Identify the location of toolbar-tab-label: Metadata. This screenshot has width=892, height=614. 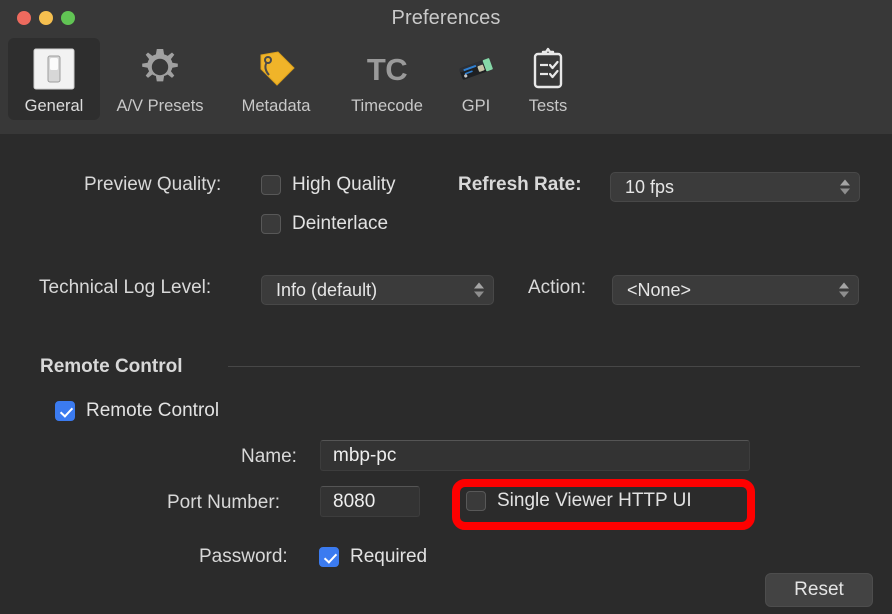
(276, 106).